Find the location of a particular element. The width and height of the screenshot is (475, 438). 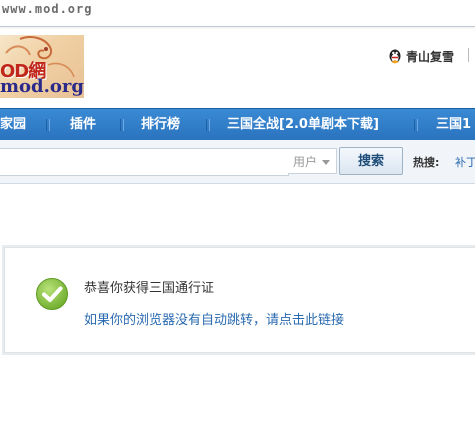

search-type-label: 用户 is located at coordinates (305, 162).